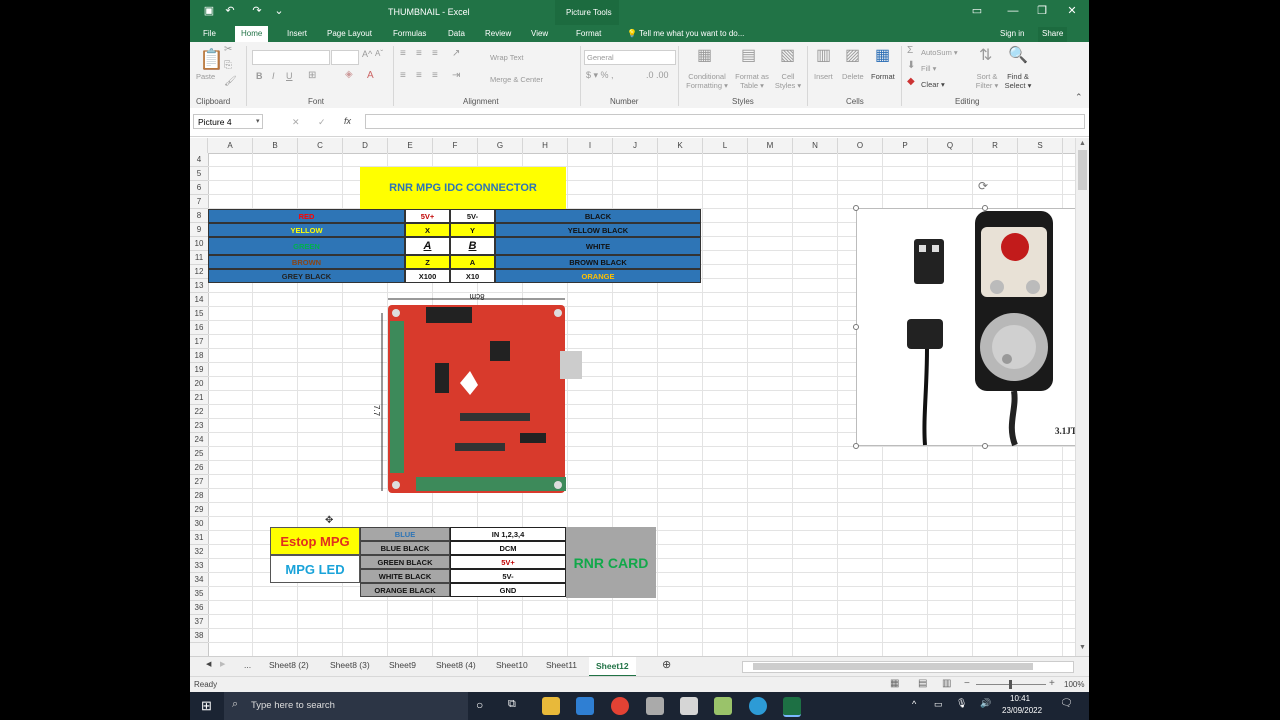 This screenshot has width=1280, height=720. Describe the element at coordinates (748, 55) in the screenshot. I see `format-table-icon: ▤` at that location.